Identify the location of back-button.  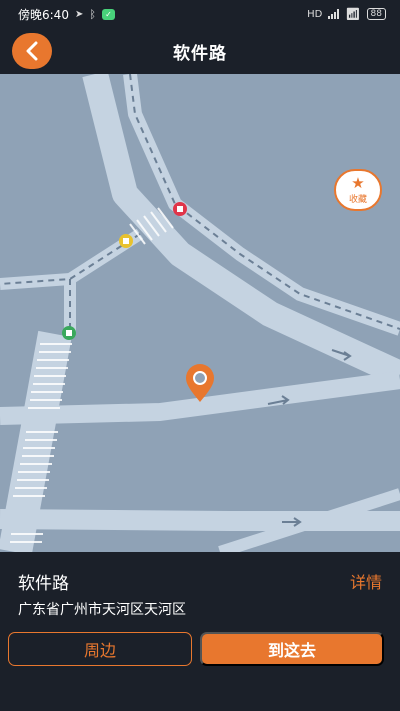
(32, 51).